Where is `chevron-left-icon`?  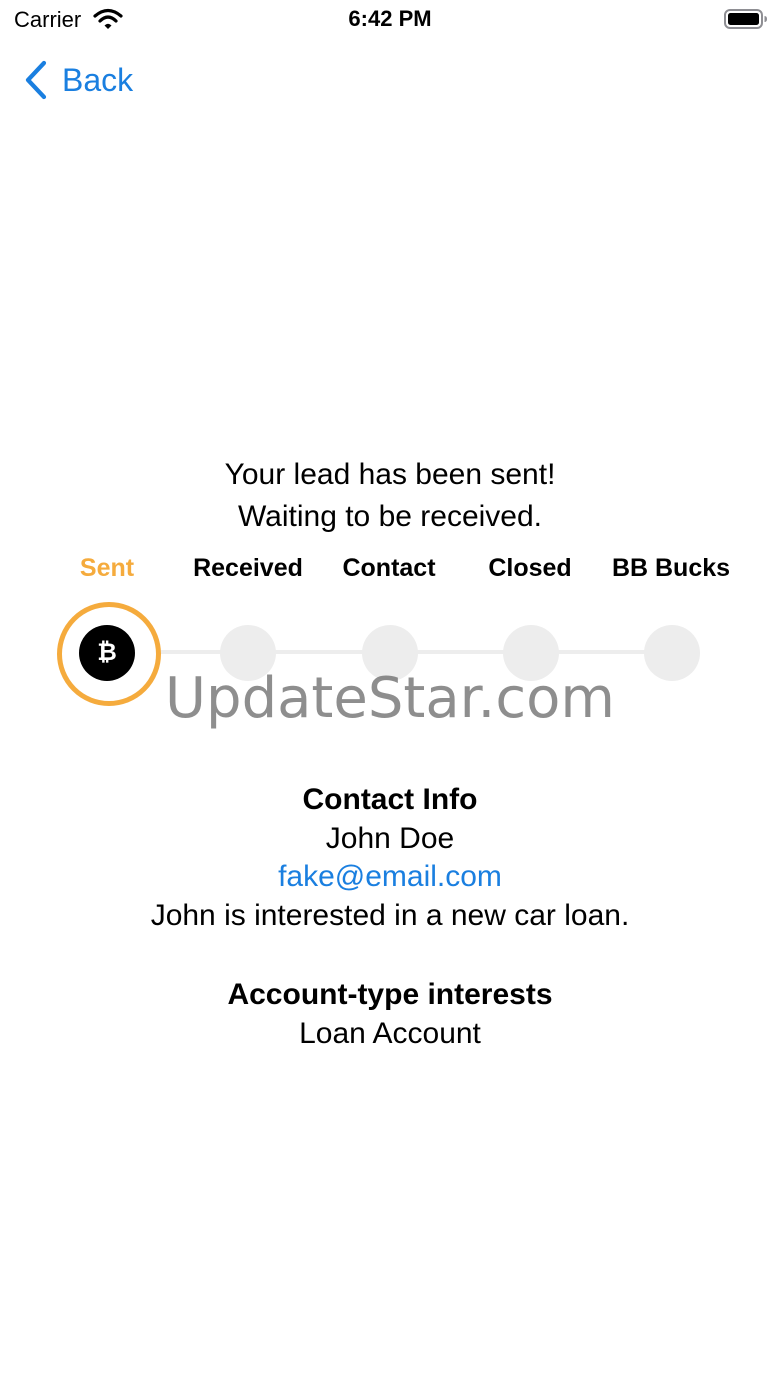
chevron-left-icon is located at coordinates (36, 80).